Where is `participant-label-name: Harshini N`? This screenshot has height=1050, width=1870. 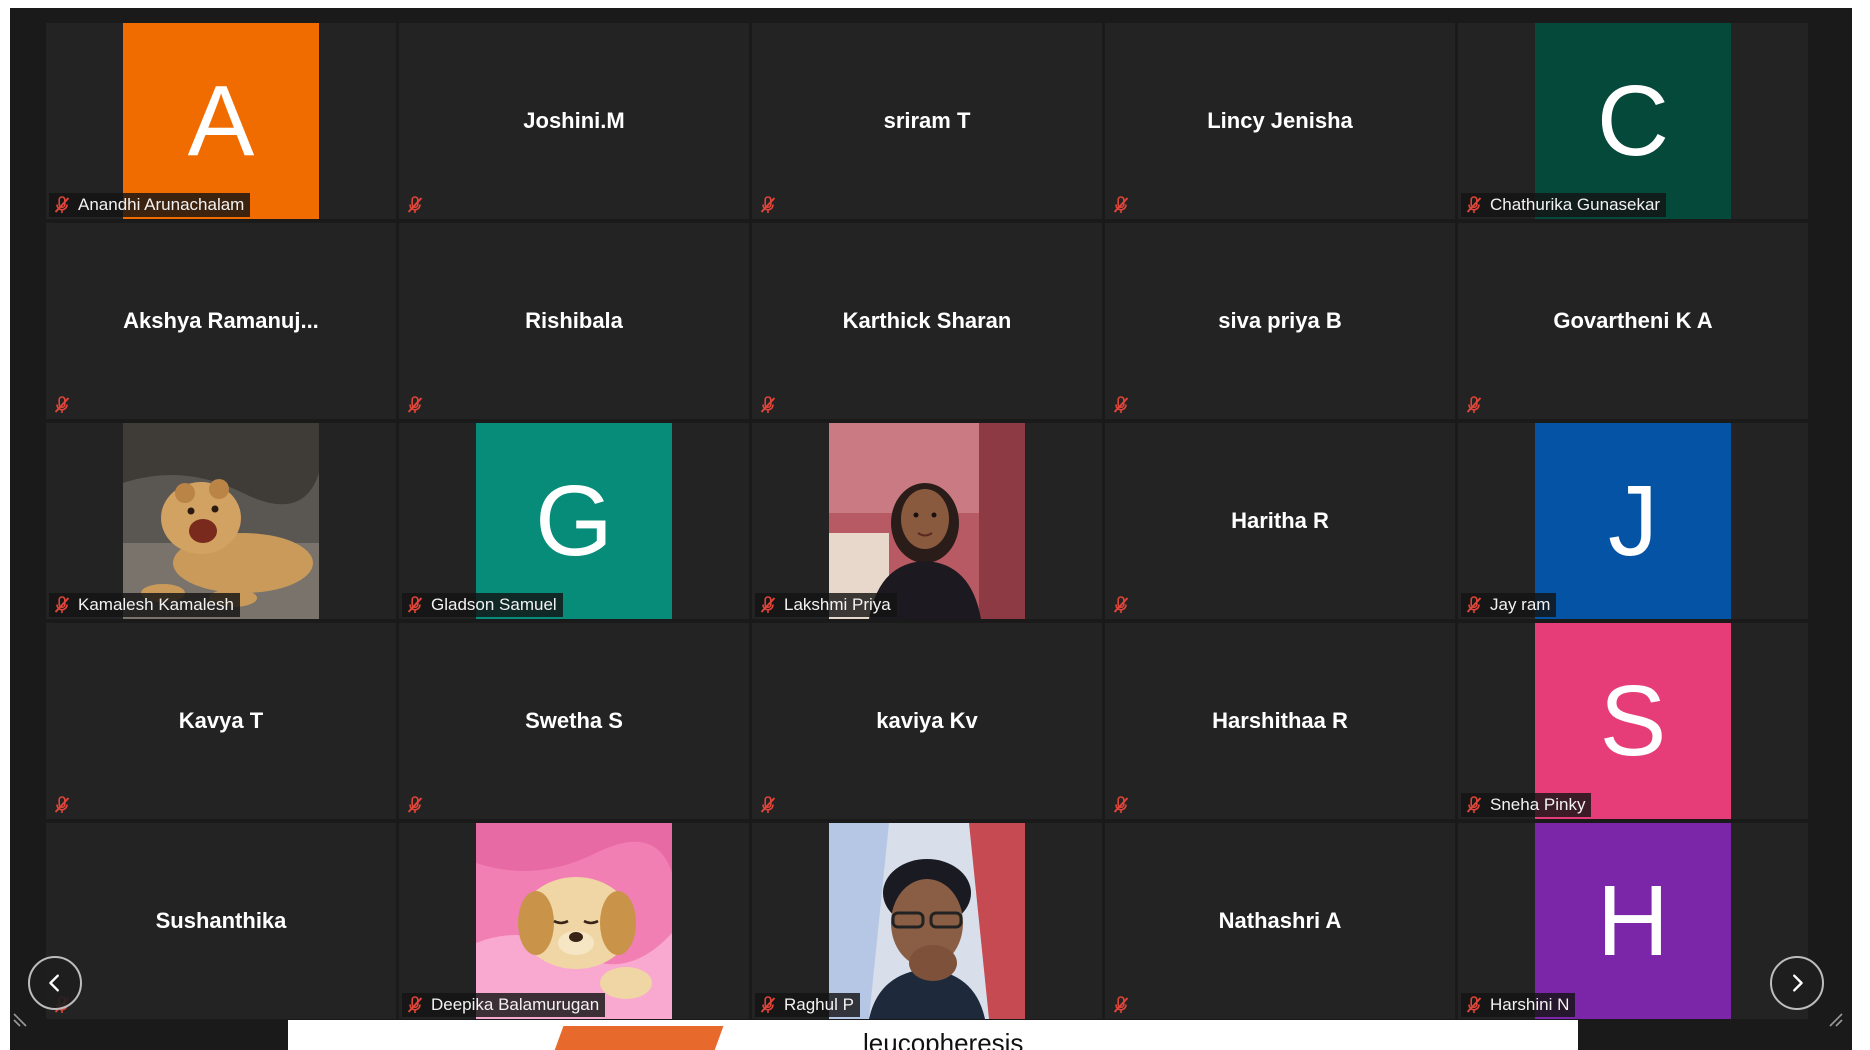
participant-label-name: Harshini N is located at coordinates (1530, 1004).